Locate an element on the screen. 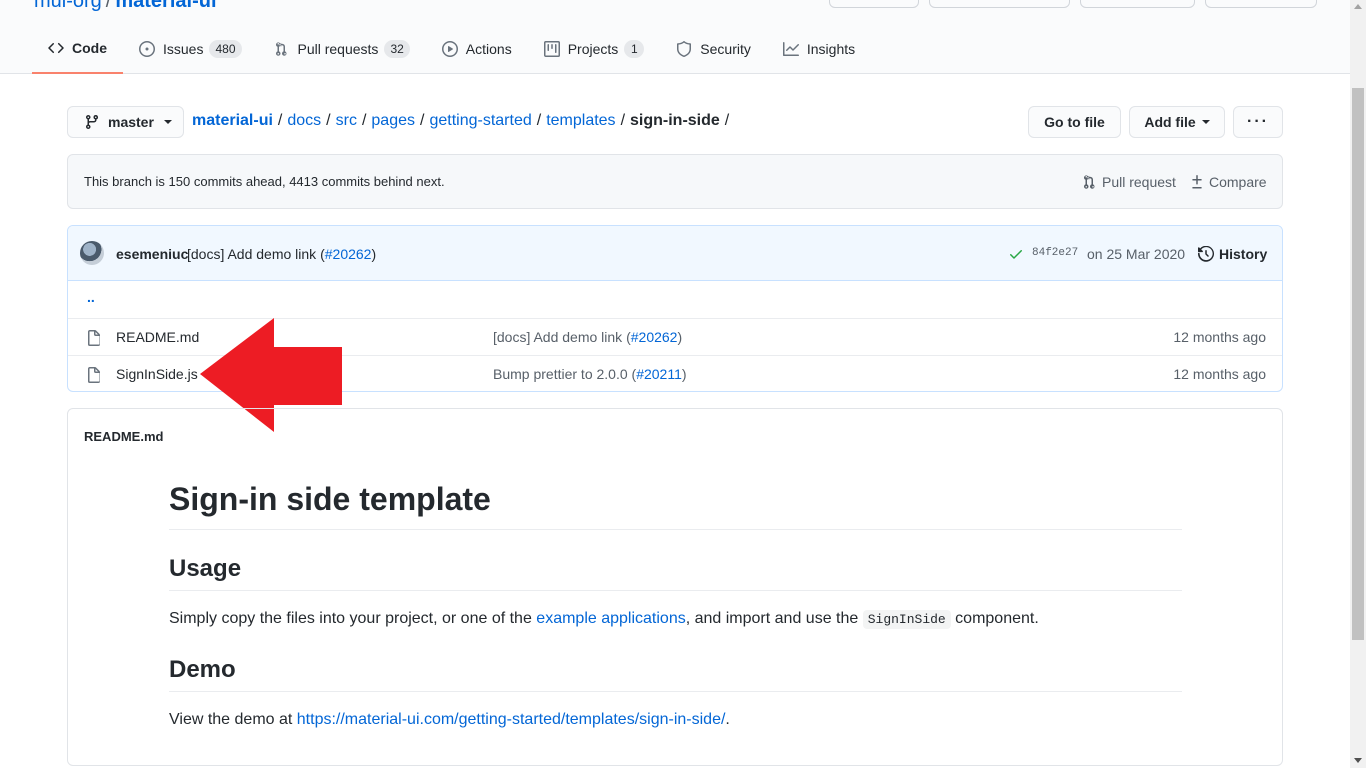  tab-actions-label: Actions is located at coordinates (488, 49).